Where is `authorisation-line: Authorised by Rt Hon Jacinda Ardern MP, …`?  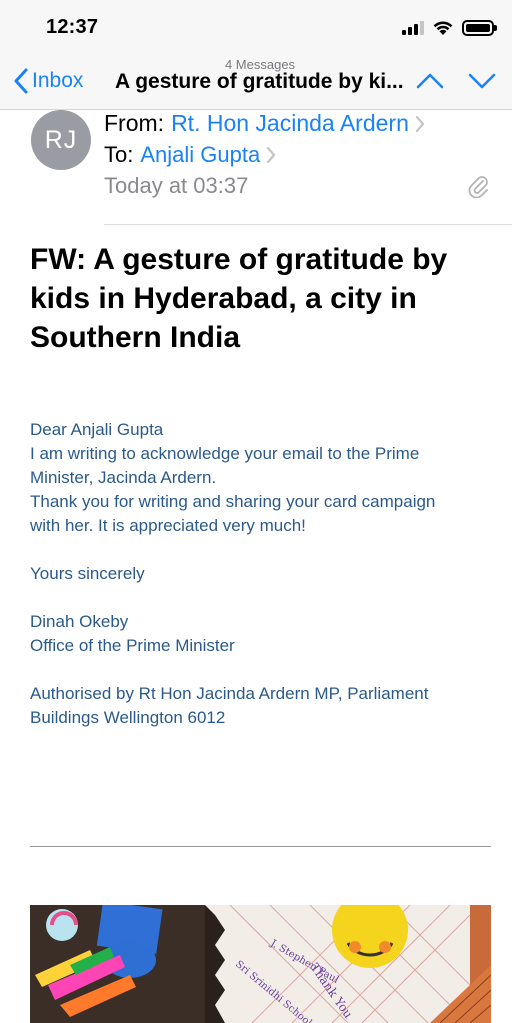
authorisation-line: Authorised by Rt Hon Jacinda Ardern MP, … is located at coordinates (229, 693).